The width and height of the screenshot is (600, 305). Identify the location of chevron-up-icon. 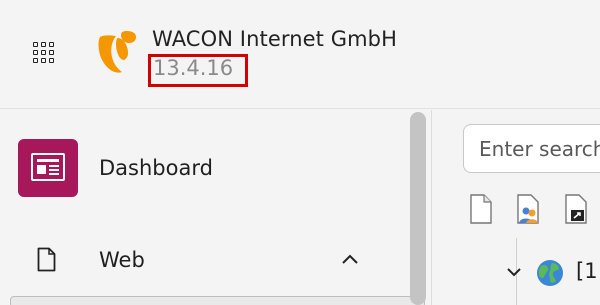
(350, 259).